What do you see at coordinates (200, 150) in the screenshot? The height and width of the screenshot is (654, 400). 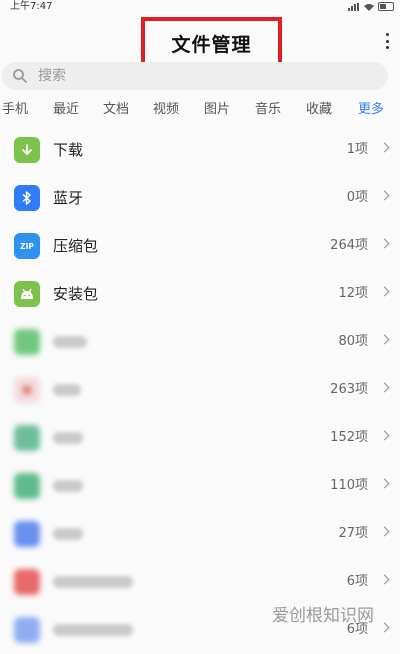 I see `list-item-download: 下载 1项` at bounding box center [200, 150].